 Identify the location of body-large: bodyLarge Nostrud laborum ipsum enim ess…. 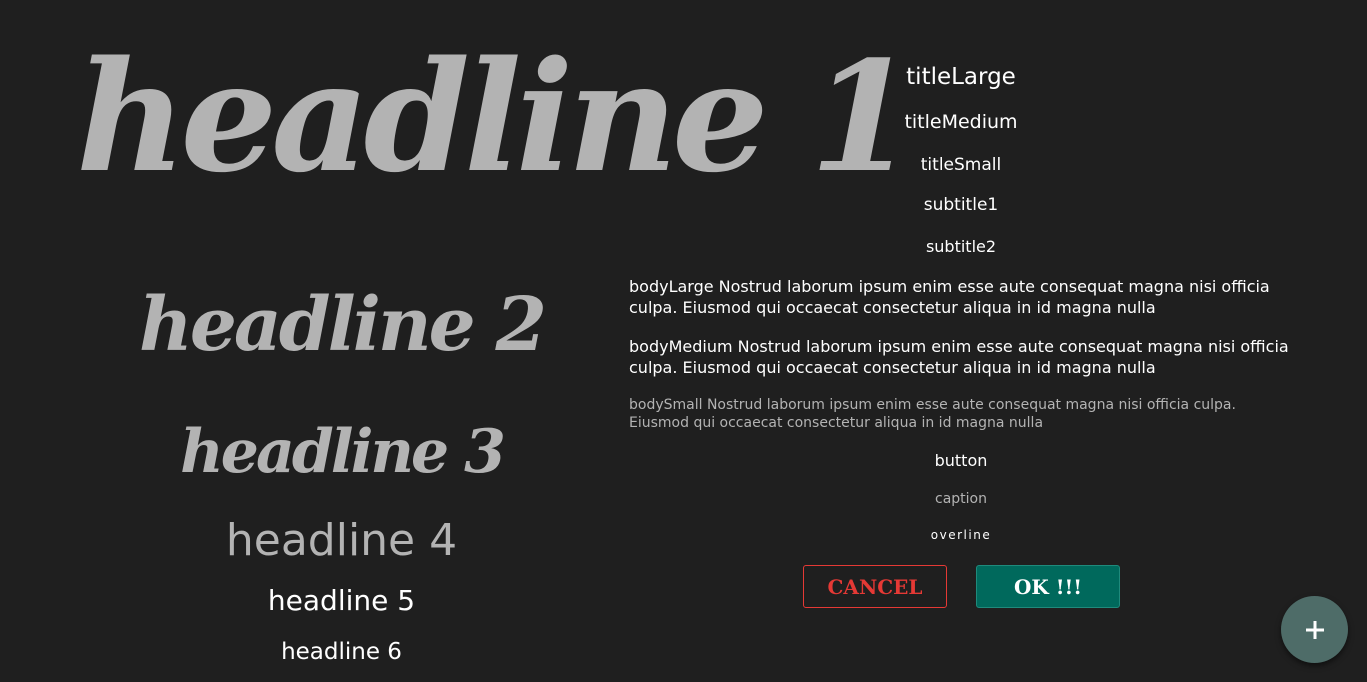
(949, 297).